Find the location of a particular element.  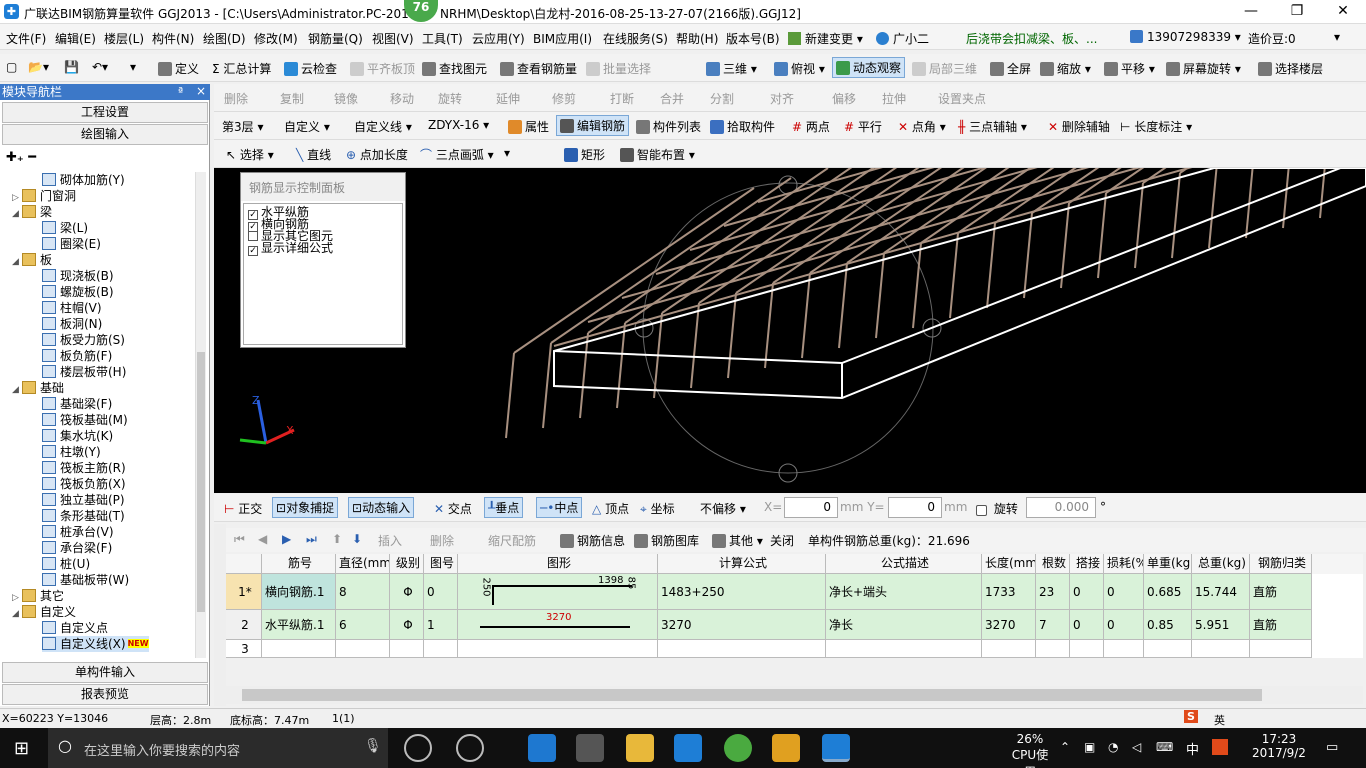

move-button: 移动 is located at coordinates (402, 98).